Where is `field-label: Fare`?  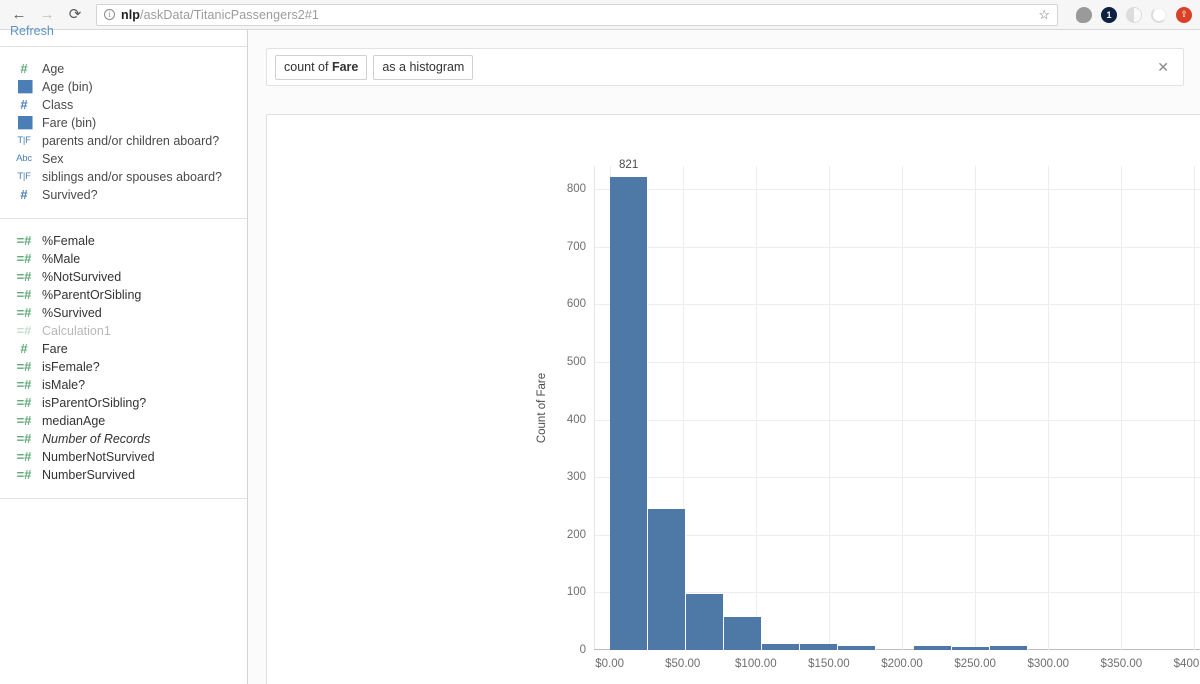 field-label: Fare is located at coordinates (55, 349).